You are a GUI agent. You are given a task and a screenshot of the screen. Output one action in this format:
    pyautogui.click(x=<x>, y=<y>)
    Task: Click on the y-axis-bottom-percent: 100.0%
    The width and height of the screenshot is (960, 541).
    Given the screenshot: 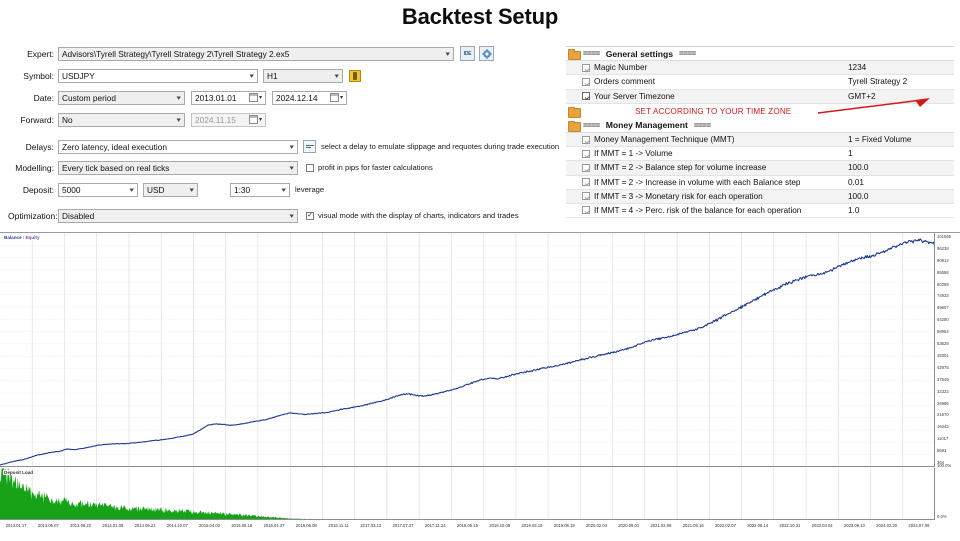 What is the action you would take?
    pyautogui.click(x=944, y=465)
    